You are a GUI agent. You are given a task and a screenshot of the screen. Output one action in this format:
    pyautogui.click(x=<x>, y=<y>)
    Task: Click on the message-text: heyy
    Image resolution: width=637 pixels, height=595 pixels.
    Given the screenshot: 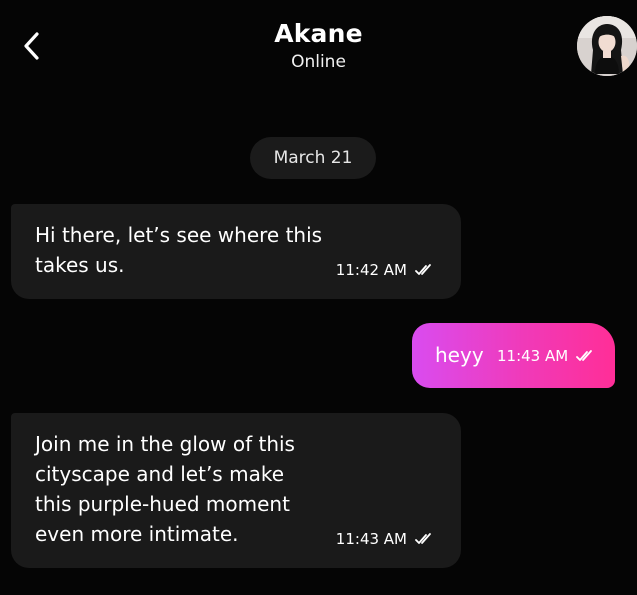 What is the action you would take?
    pyautogui.click(x=459, y=355)
    